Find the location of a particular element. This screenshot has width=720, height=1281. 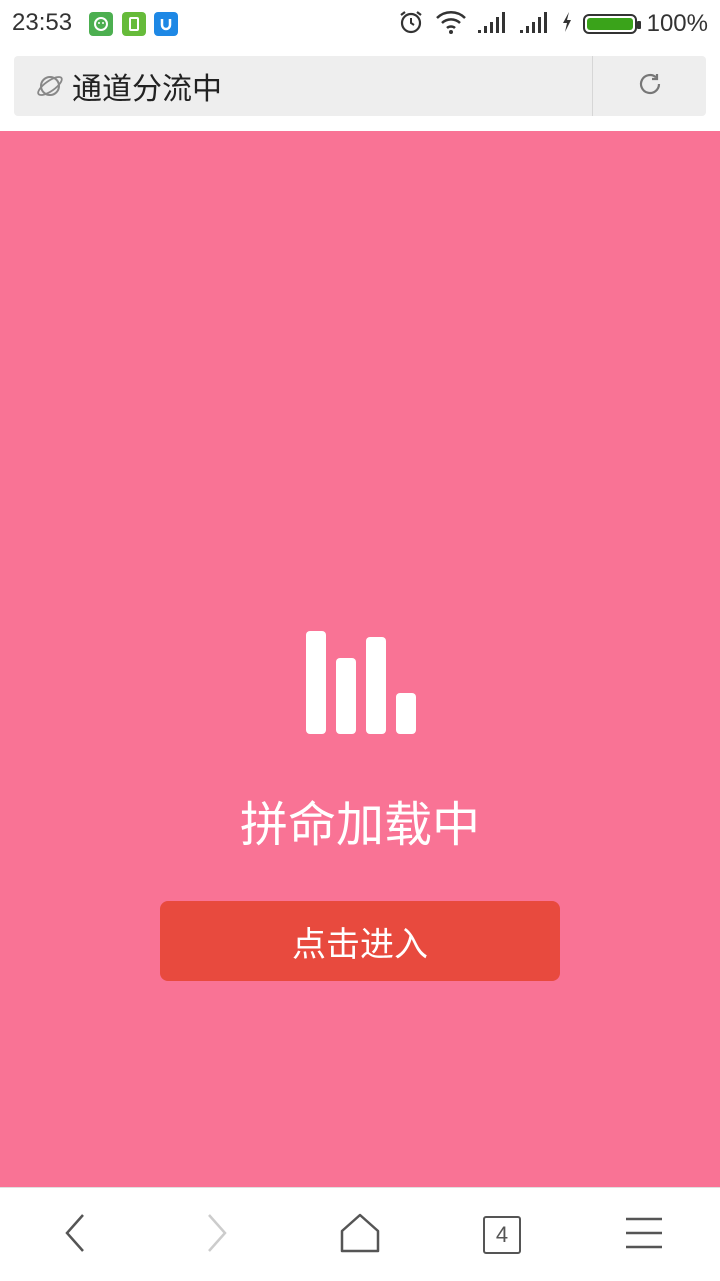

status-bar: 23:53 100% is located at coordinates (360, 24).